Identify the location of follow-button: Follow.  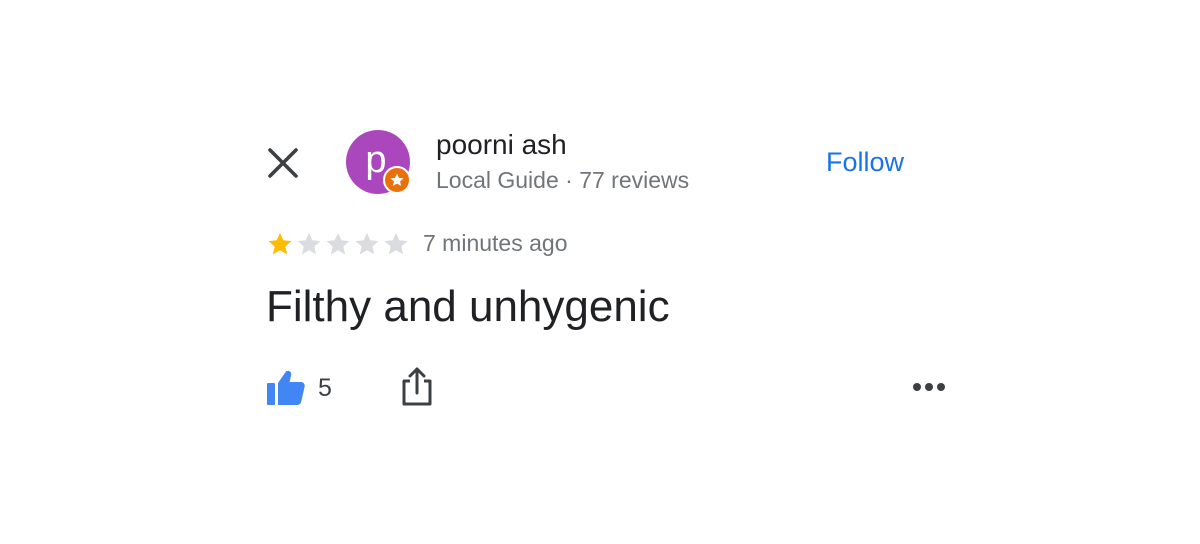
(865, 162).